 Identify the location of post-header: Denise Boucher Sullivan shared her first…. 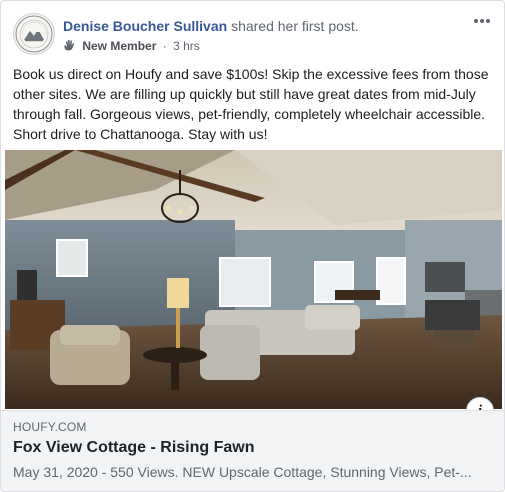
(253, 34).